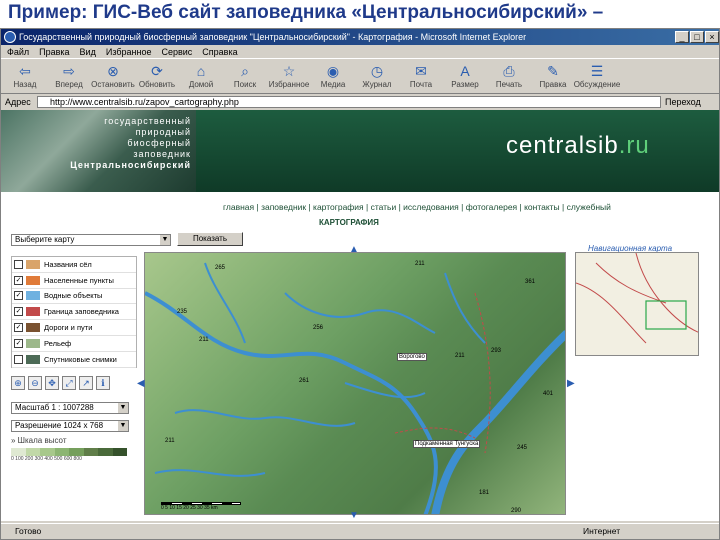 This screenshot has width=720, height=540. What do you see at coordinates (682, 37) in the screenshot?
I see `minimize-button: _` at bounding box center [682, 37].